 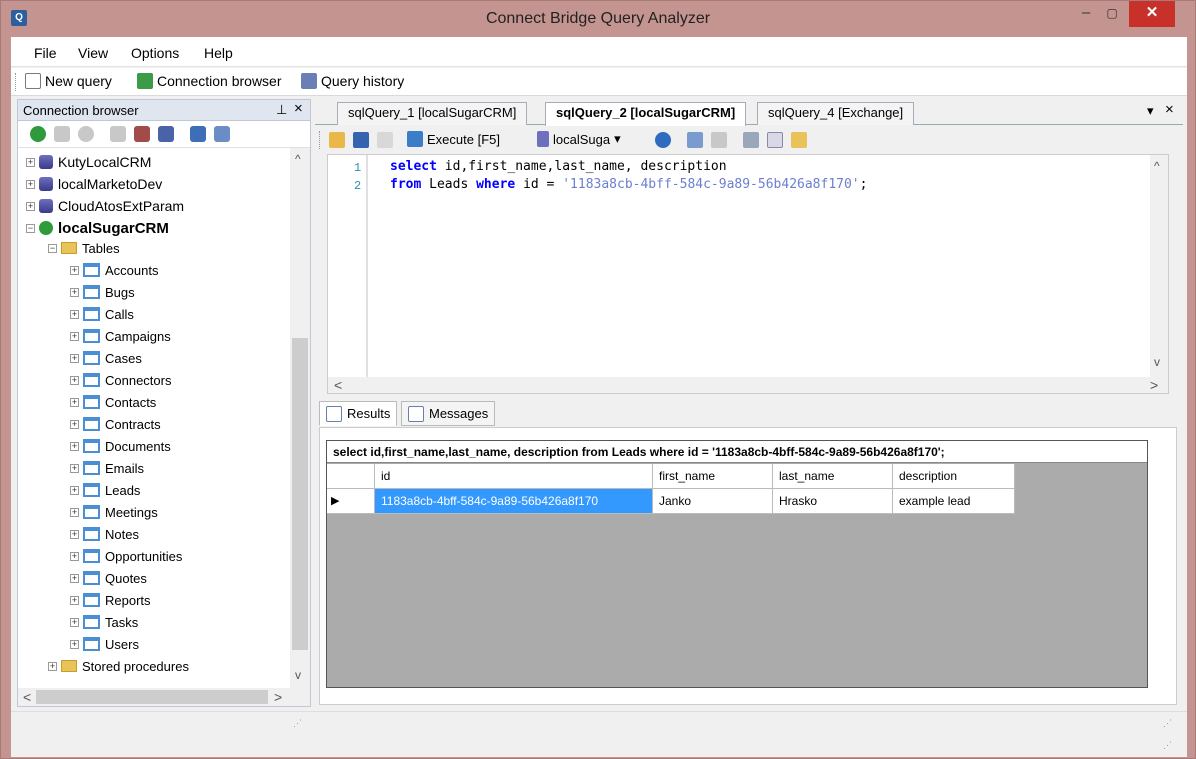 What do you see at coordinates (385, 140) in the screenshot?
I see `save-as-icon` at bounding box center [385, 140].